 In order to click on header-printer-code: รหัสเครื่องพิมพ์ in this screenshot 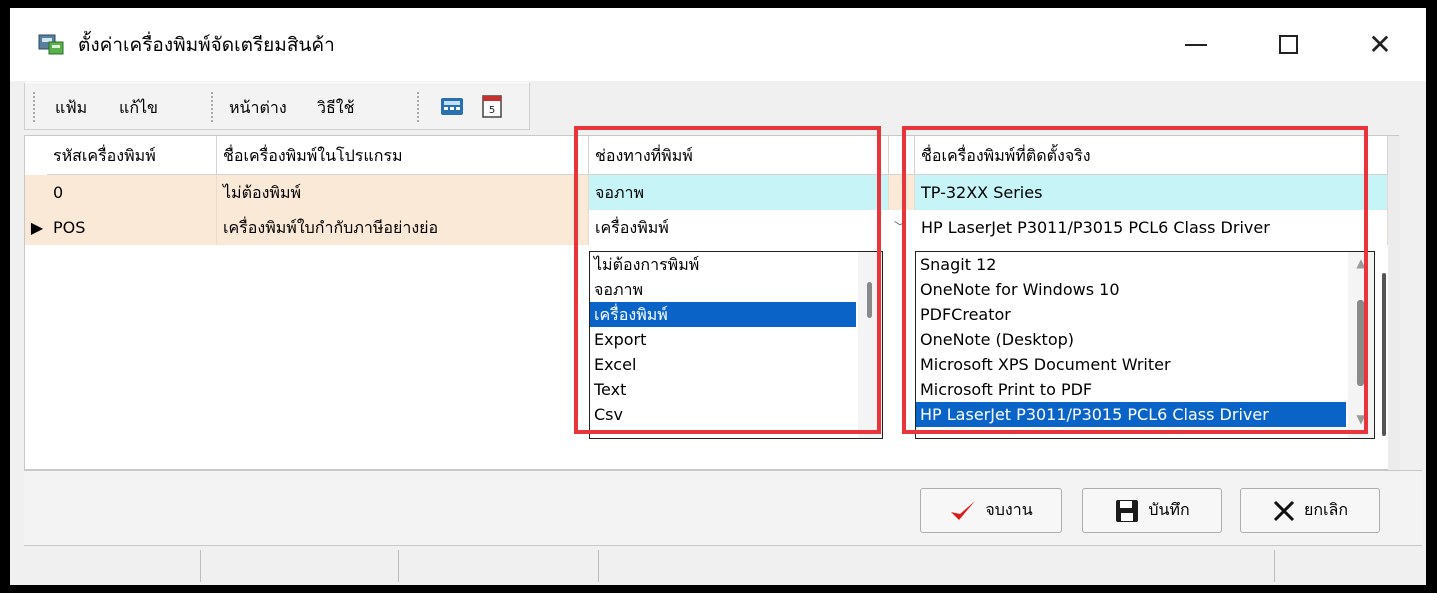, I will do `click(132, 155)`.